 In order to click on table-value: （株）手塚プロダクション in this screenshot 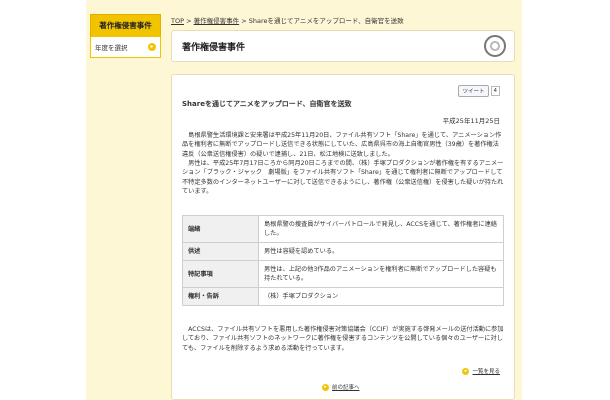, I will do `click(381, 296)`.